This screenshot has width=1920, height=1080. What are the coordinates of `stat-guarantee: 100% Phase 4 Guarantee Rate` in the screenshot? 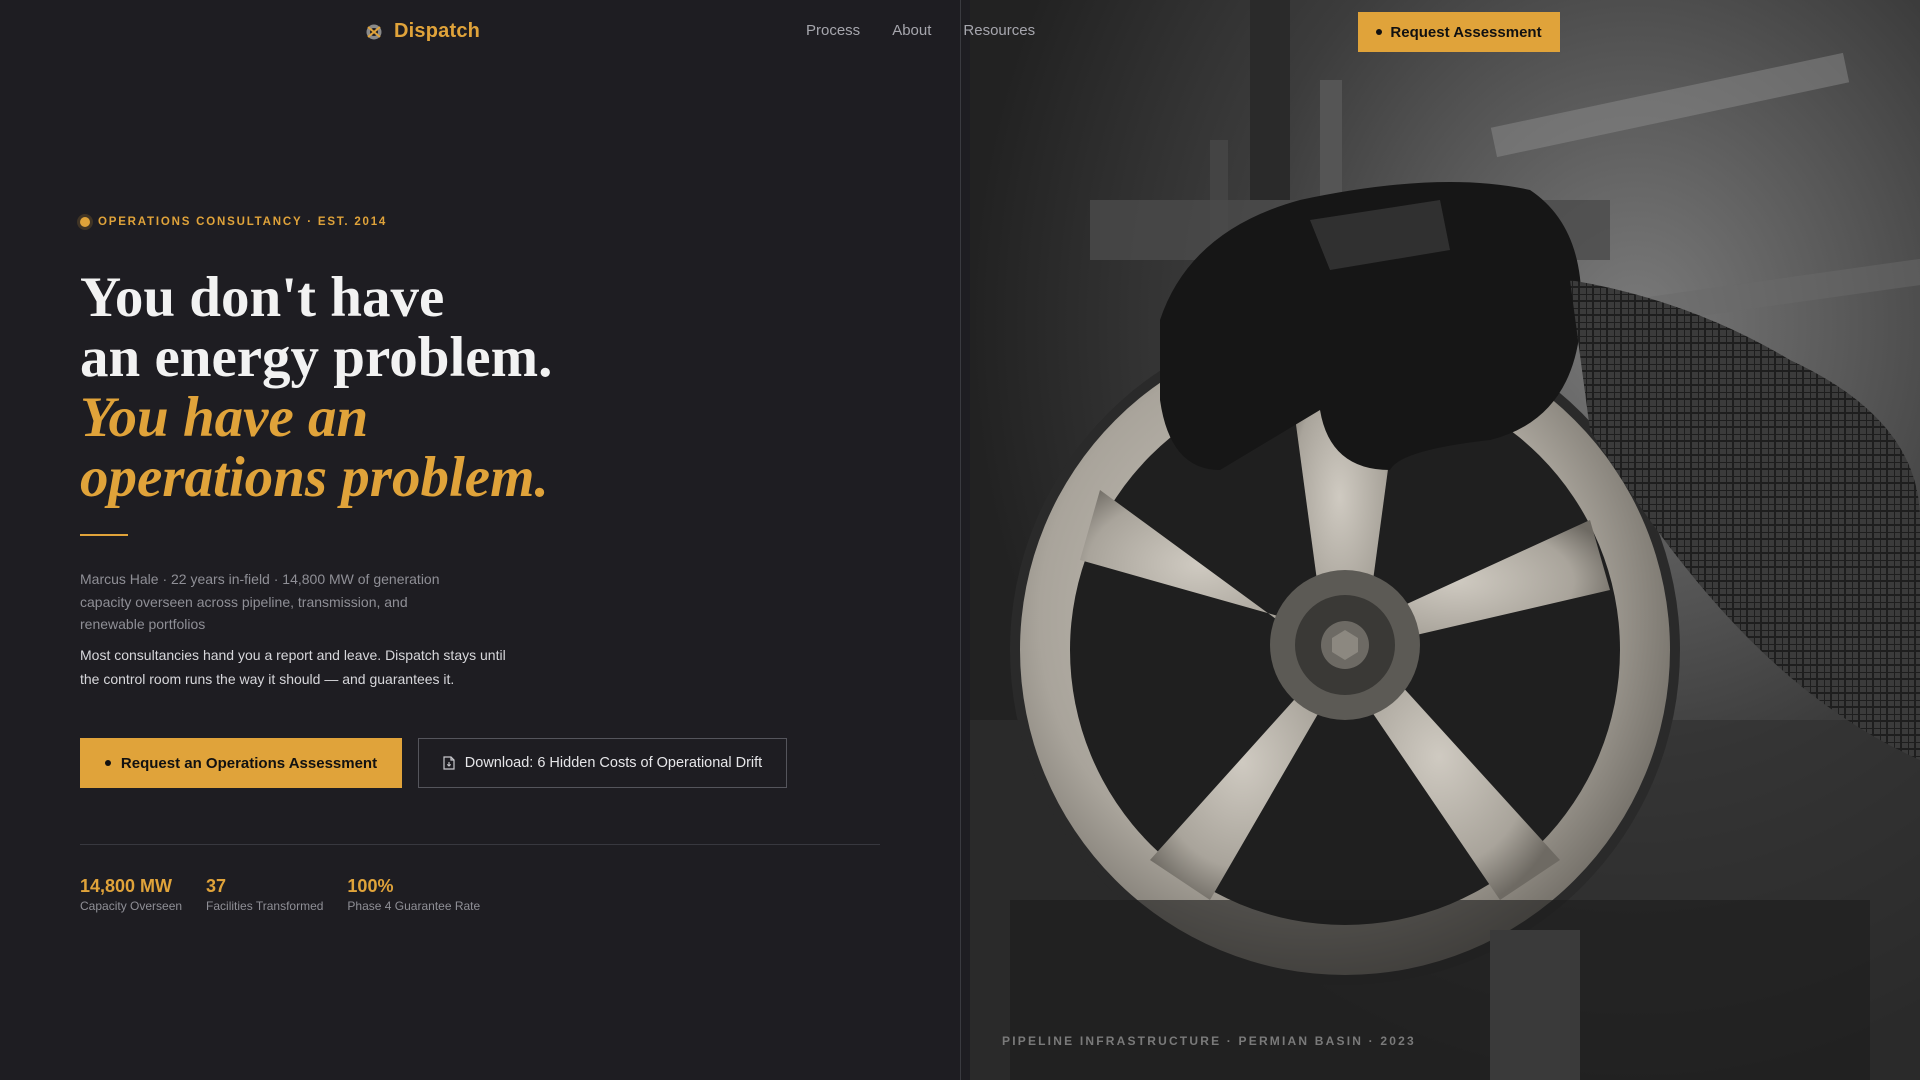 It's located at (413, 894).